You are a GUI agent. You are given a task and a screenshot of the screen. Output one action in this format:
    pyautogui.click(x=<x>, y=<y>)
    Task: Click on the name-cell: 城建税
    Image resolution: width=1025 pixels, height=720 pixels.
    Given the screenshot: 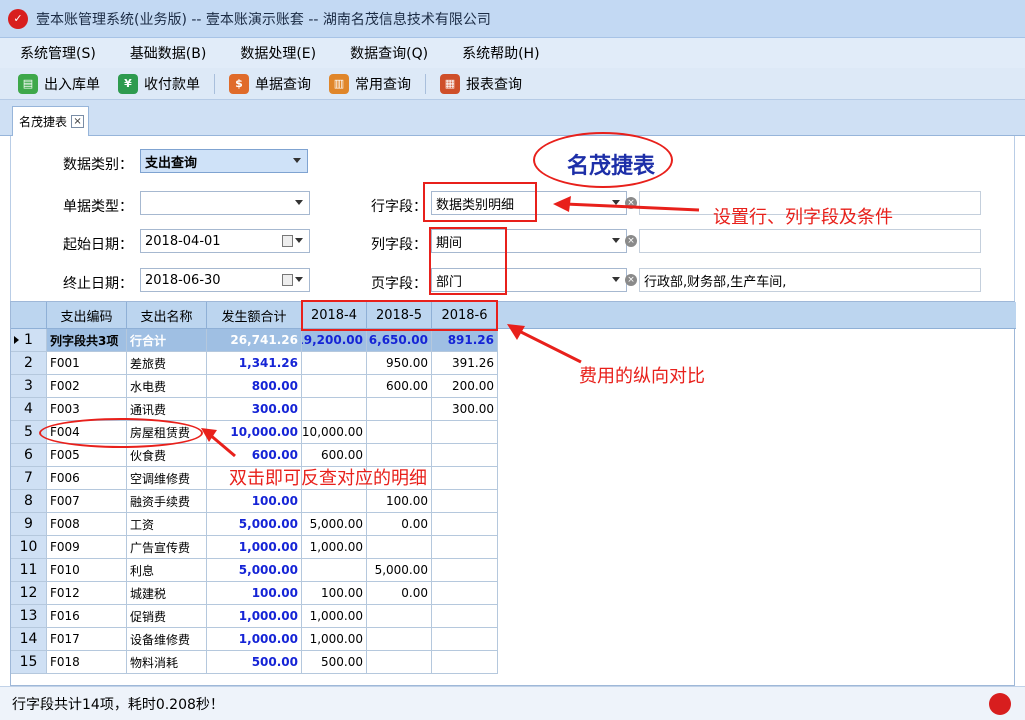 What is the action you would take?
    pyautogui.click(x=167, y=593)
    